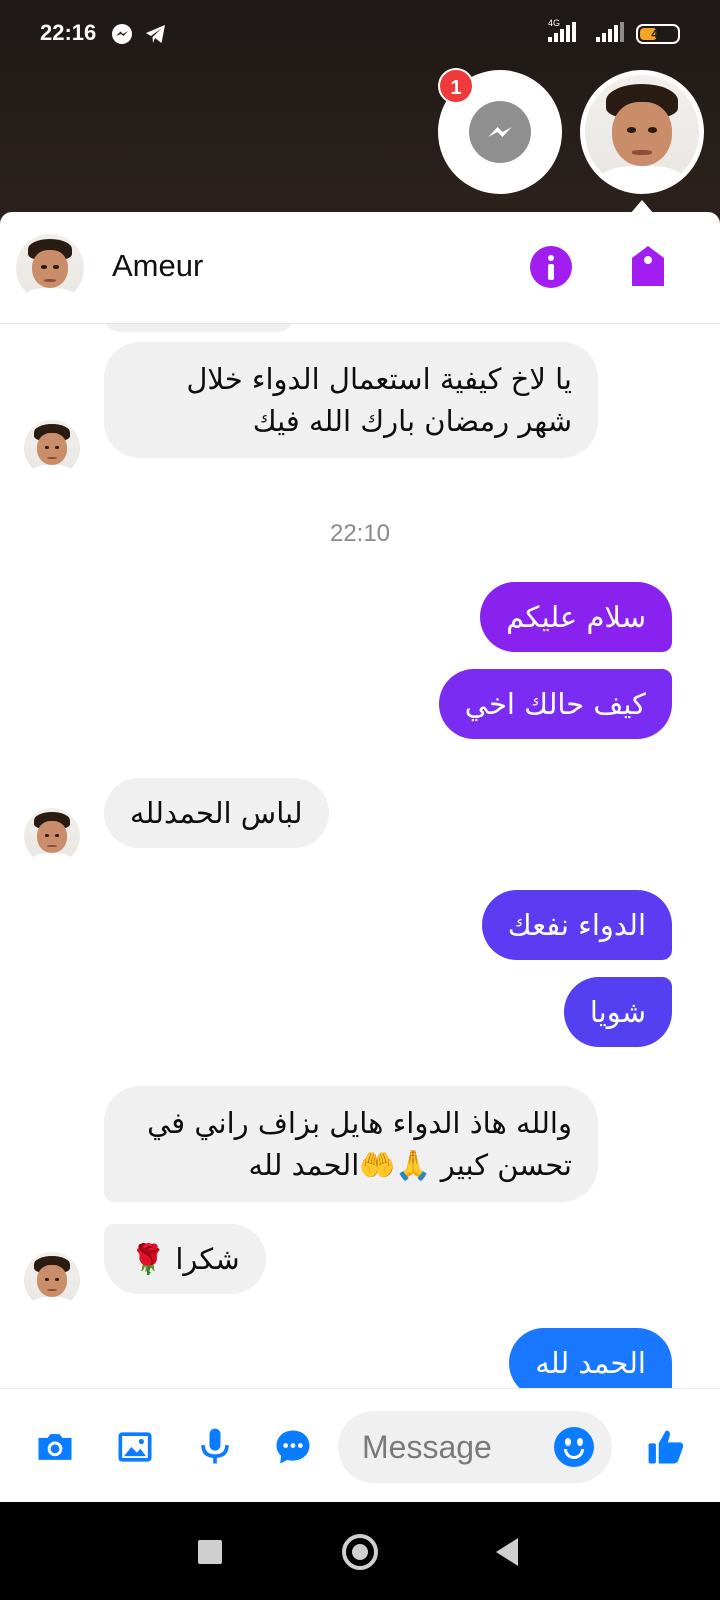 This screenshot has height=1600, width=720. I want to click on gallery-icon, so click(135, 1447).